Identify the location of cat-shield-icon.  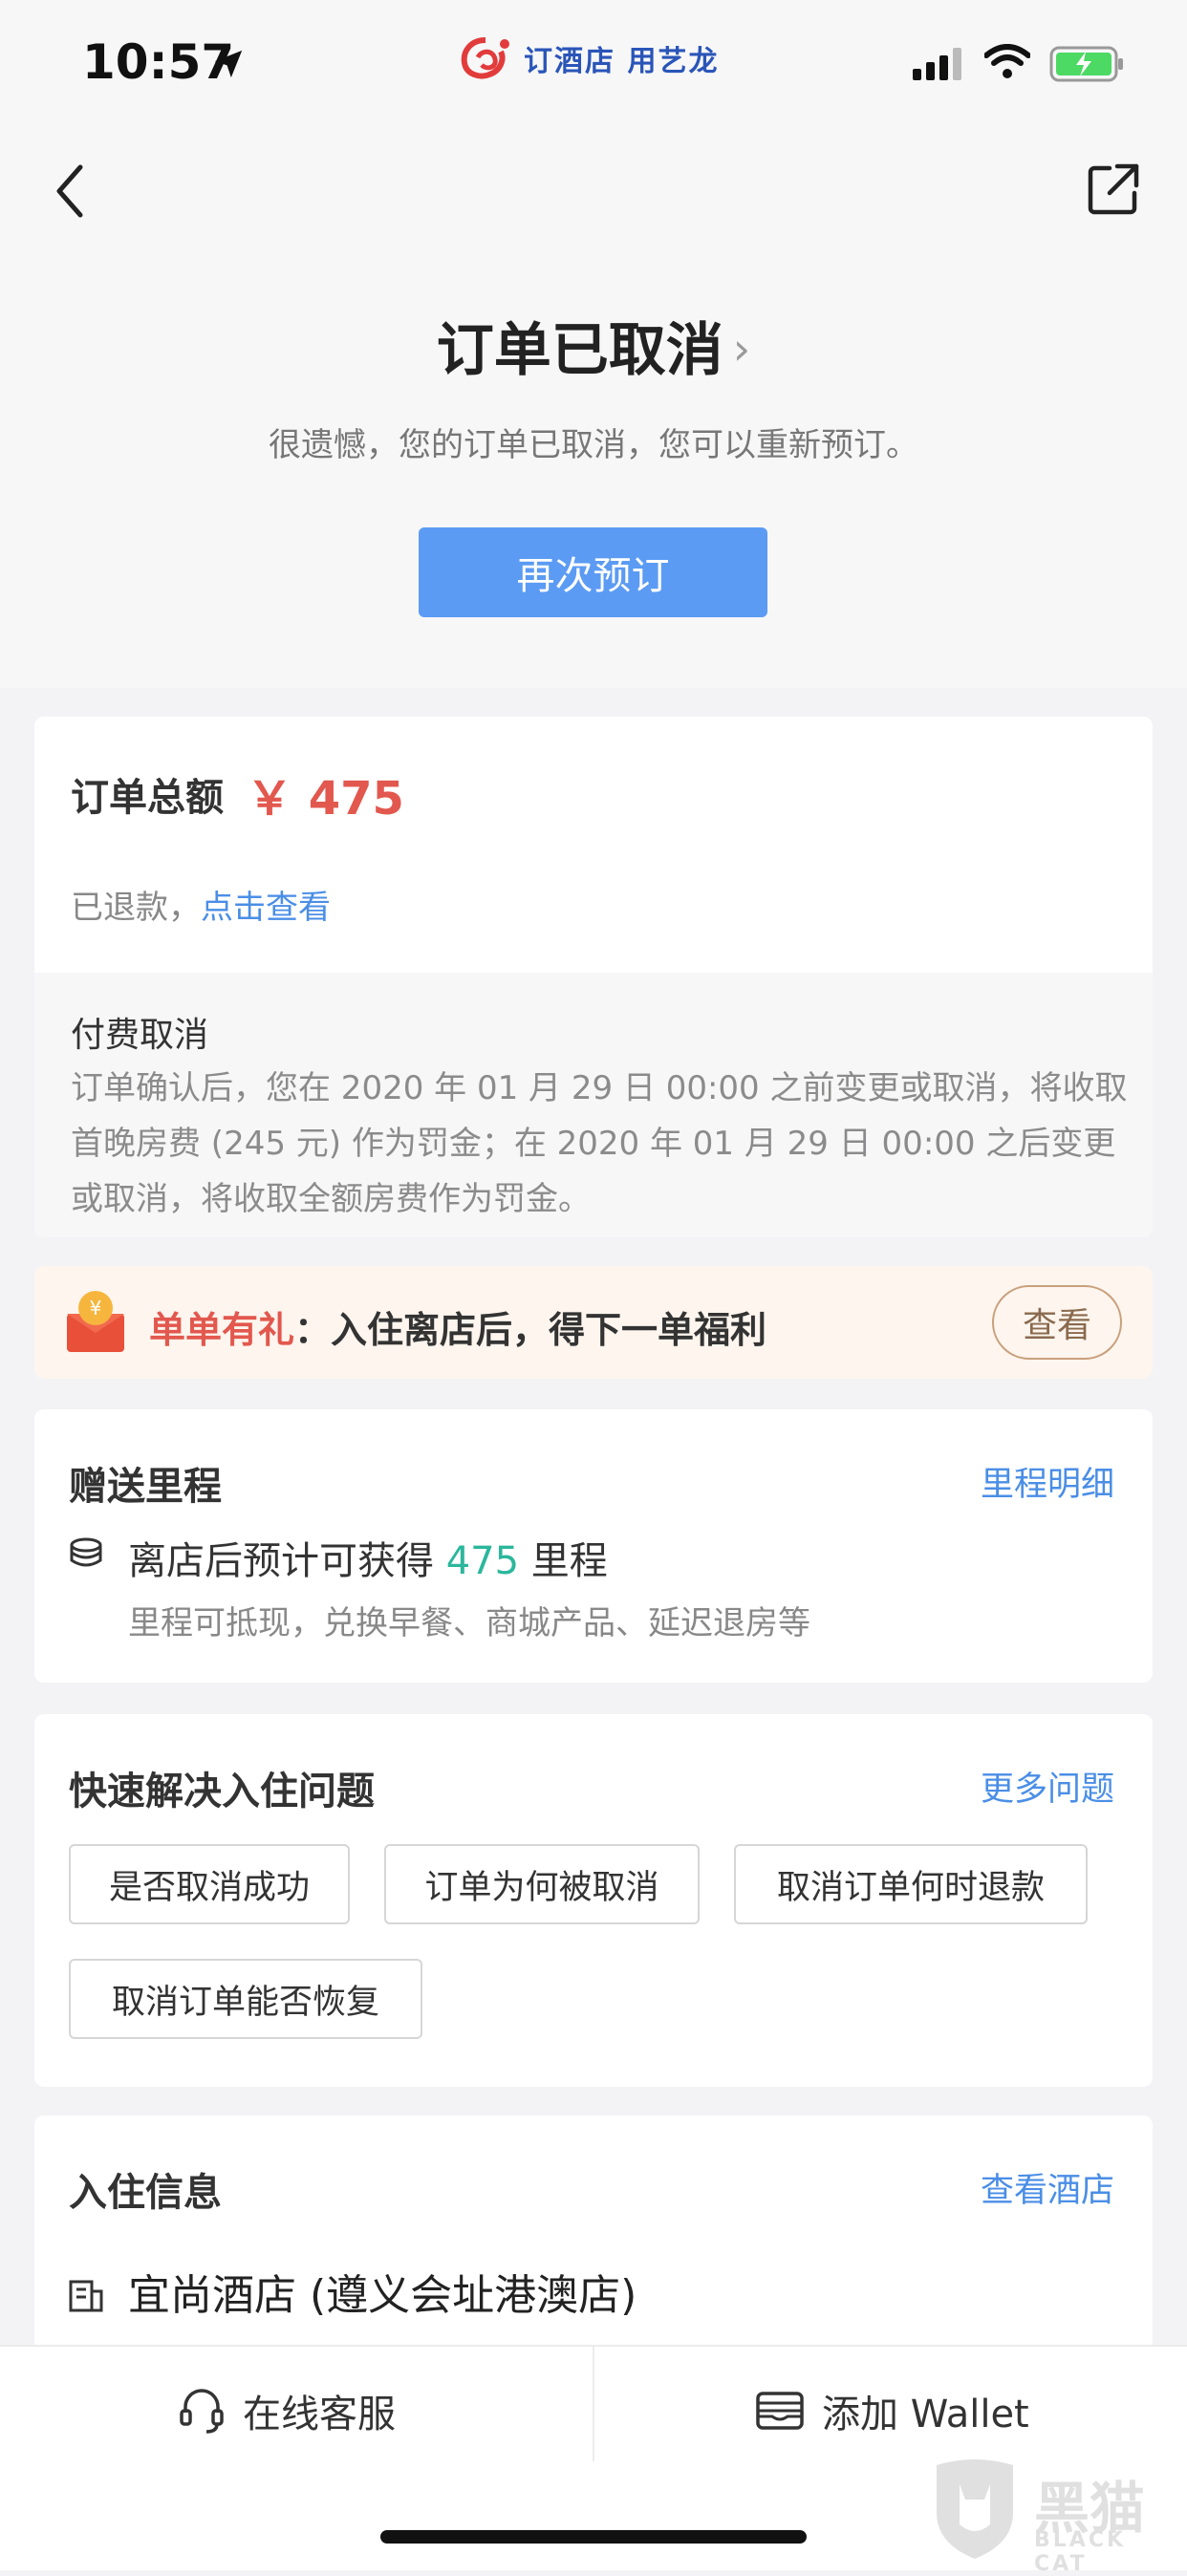
(975, 2509).